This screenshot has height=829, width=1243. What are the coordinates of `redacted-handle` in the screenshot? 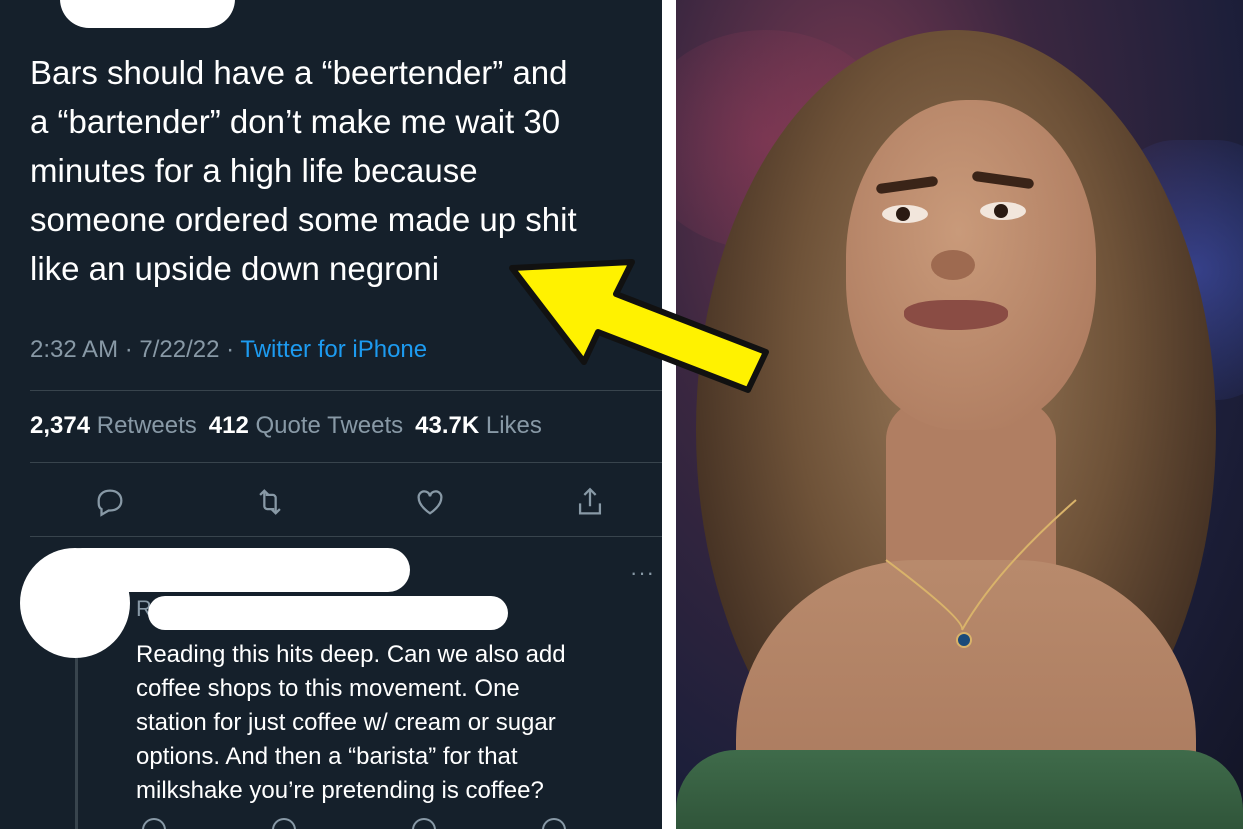 It's located at (328, 613).